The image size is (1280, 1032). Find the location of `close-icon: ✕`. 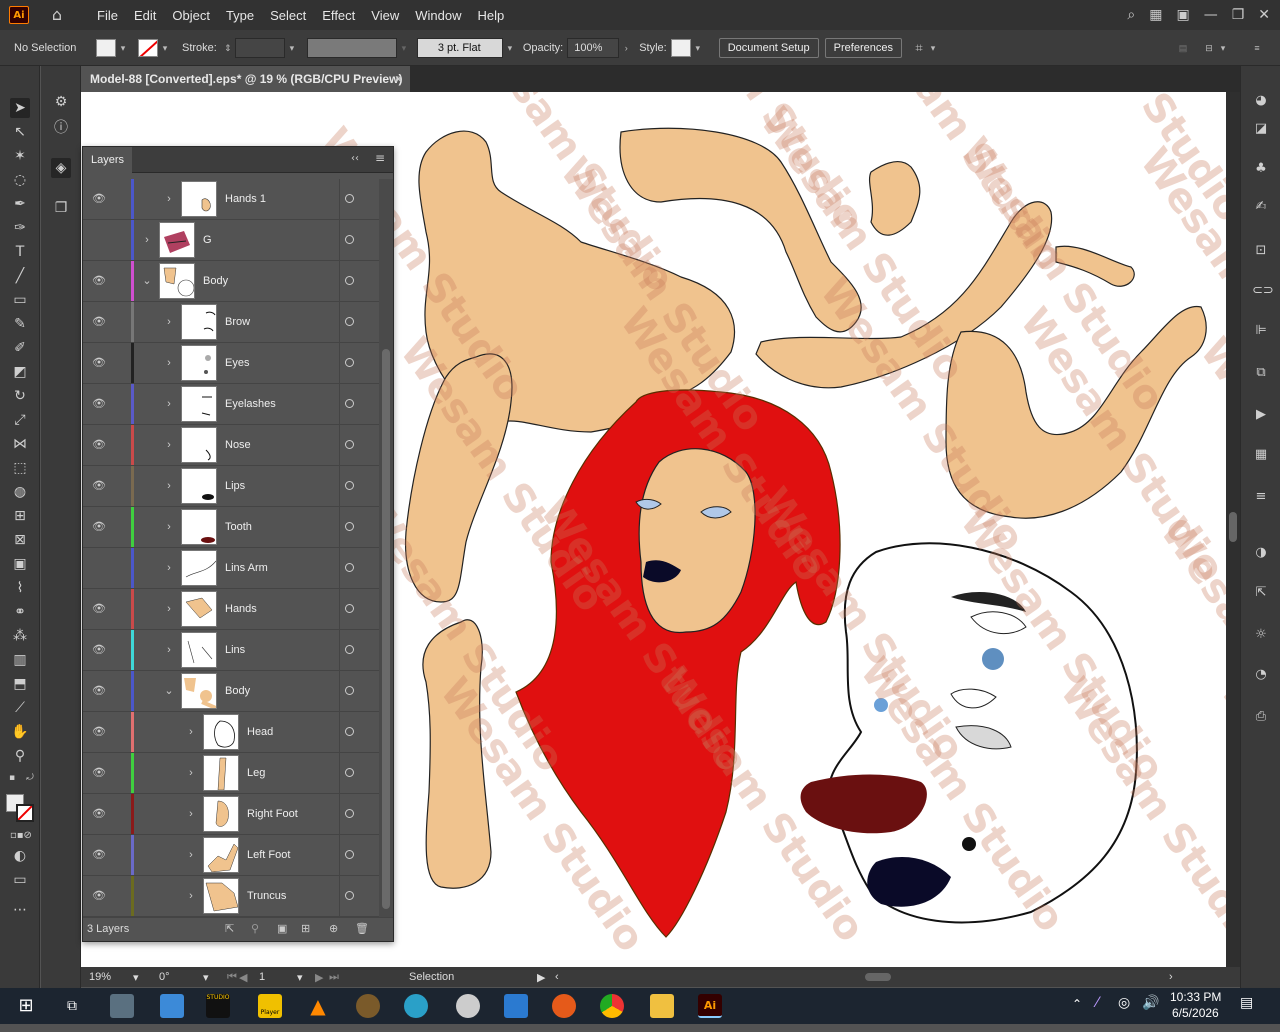

close-icon: ✕ is located at coordinates (1264, 15).